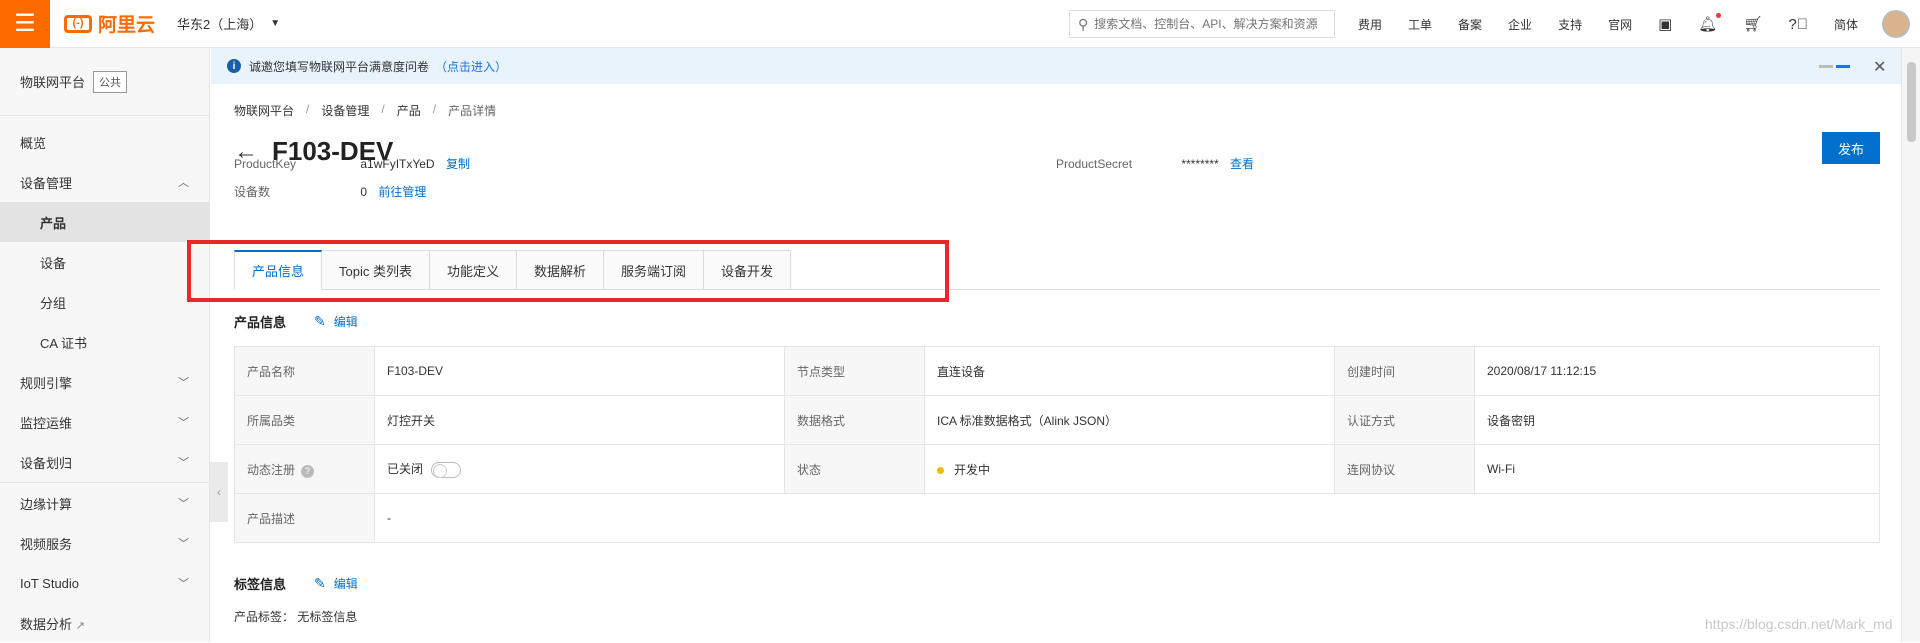 This screenshot has height=643, width=1920. I want to click on sidebar-item-groups: 分组, so click(104, 302).